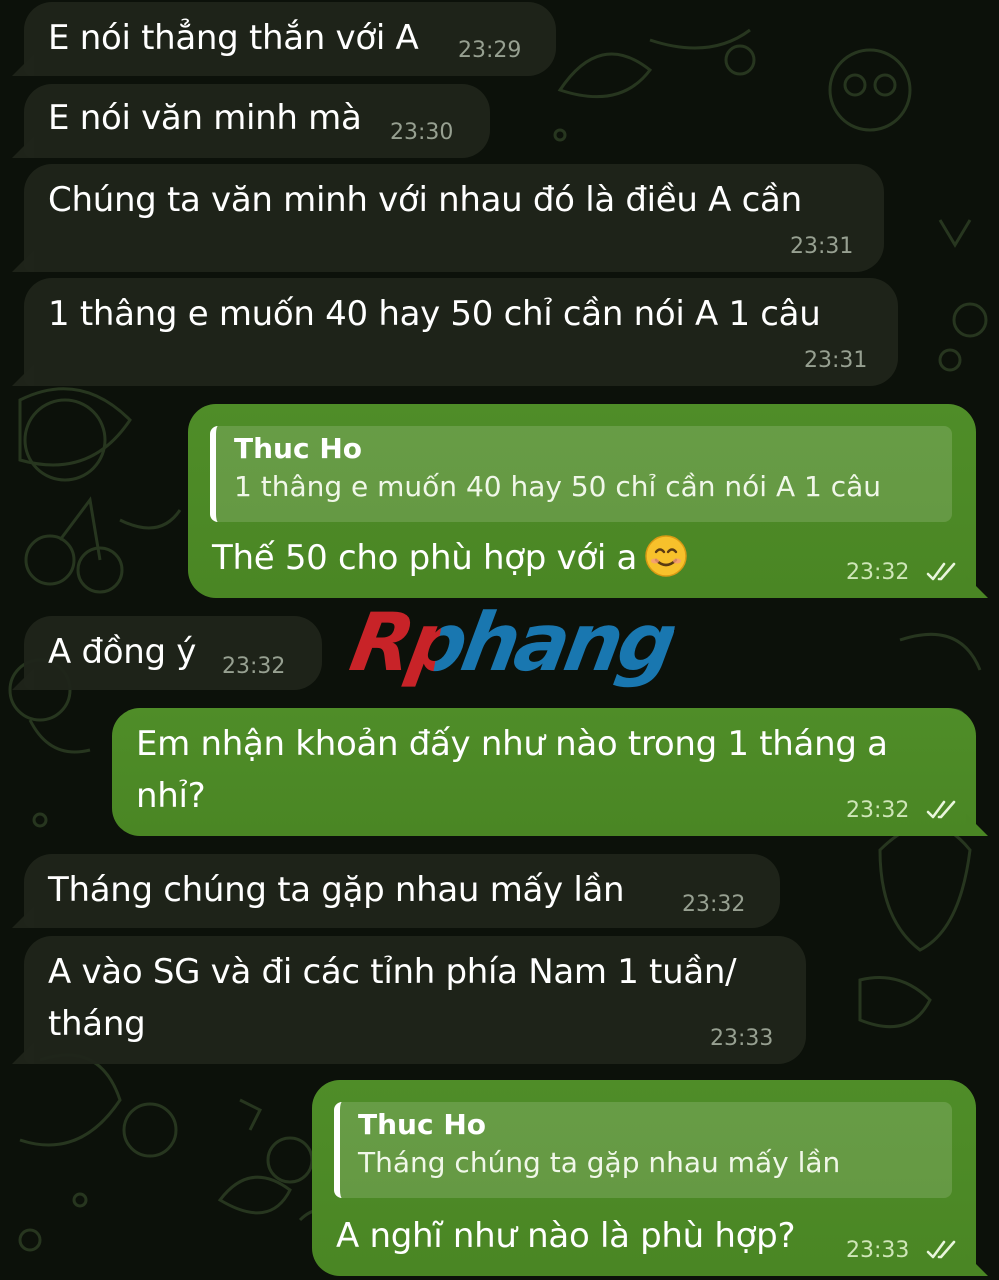 The width and height of the screenshot is (999, 1280). What do you see at coordinates (171, 796) in the screenshot?
I see `message-text-line-2: nhỉ?` at bounding box center [171, 796].